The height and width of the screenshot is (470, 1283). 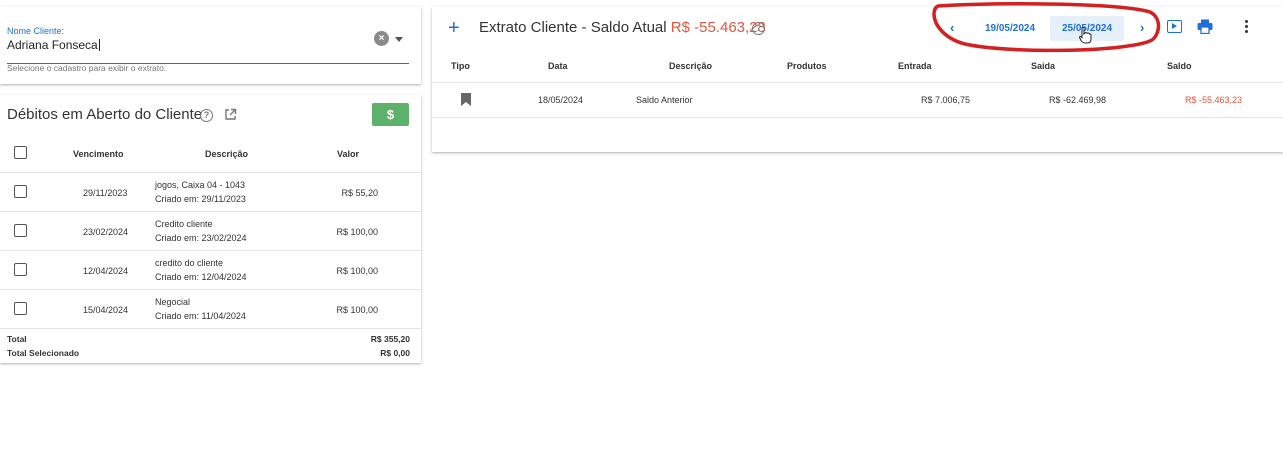 I want to click on row-due: 29/11/2023, so click(x=105, y=193).